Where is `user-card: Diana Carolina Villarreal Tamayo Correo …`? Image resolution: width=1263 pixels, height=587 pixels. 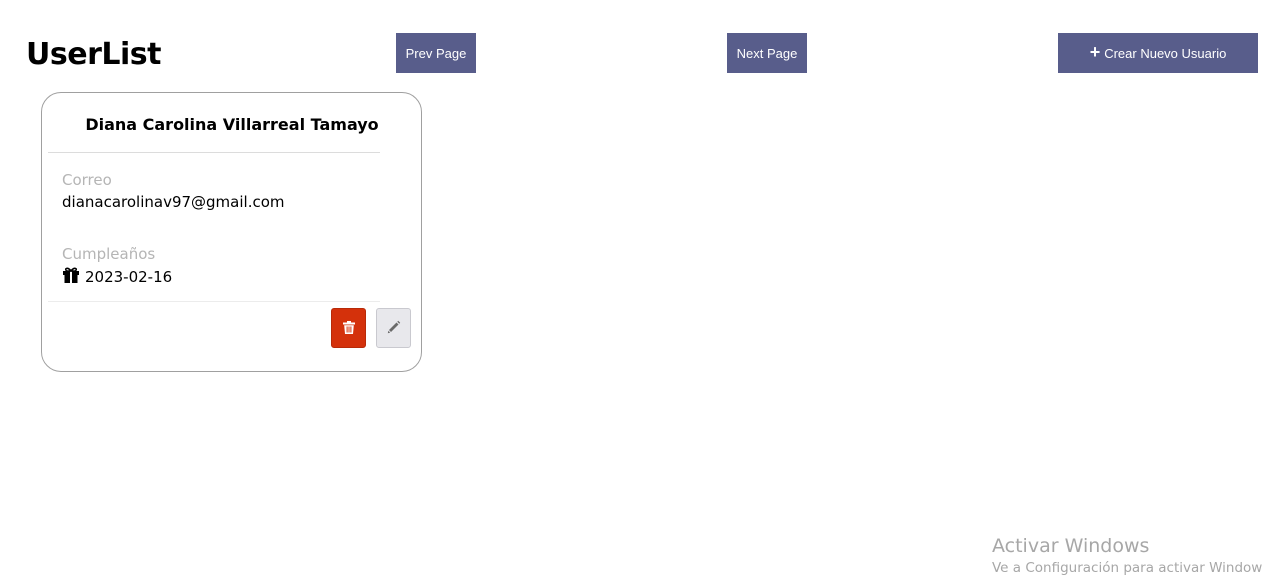
user-card: Diana Carolina Villarreal Tamayo Correo … is located at coordinates (231, 232).